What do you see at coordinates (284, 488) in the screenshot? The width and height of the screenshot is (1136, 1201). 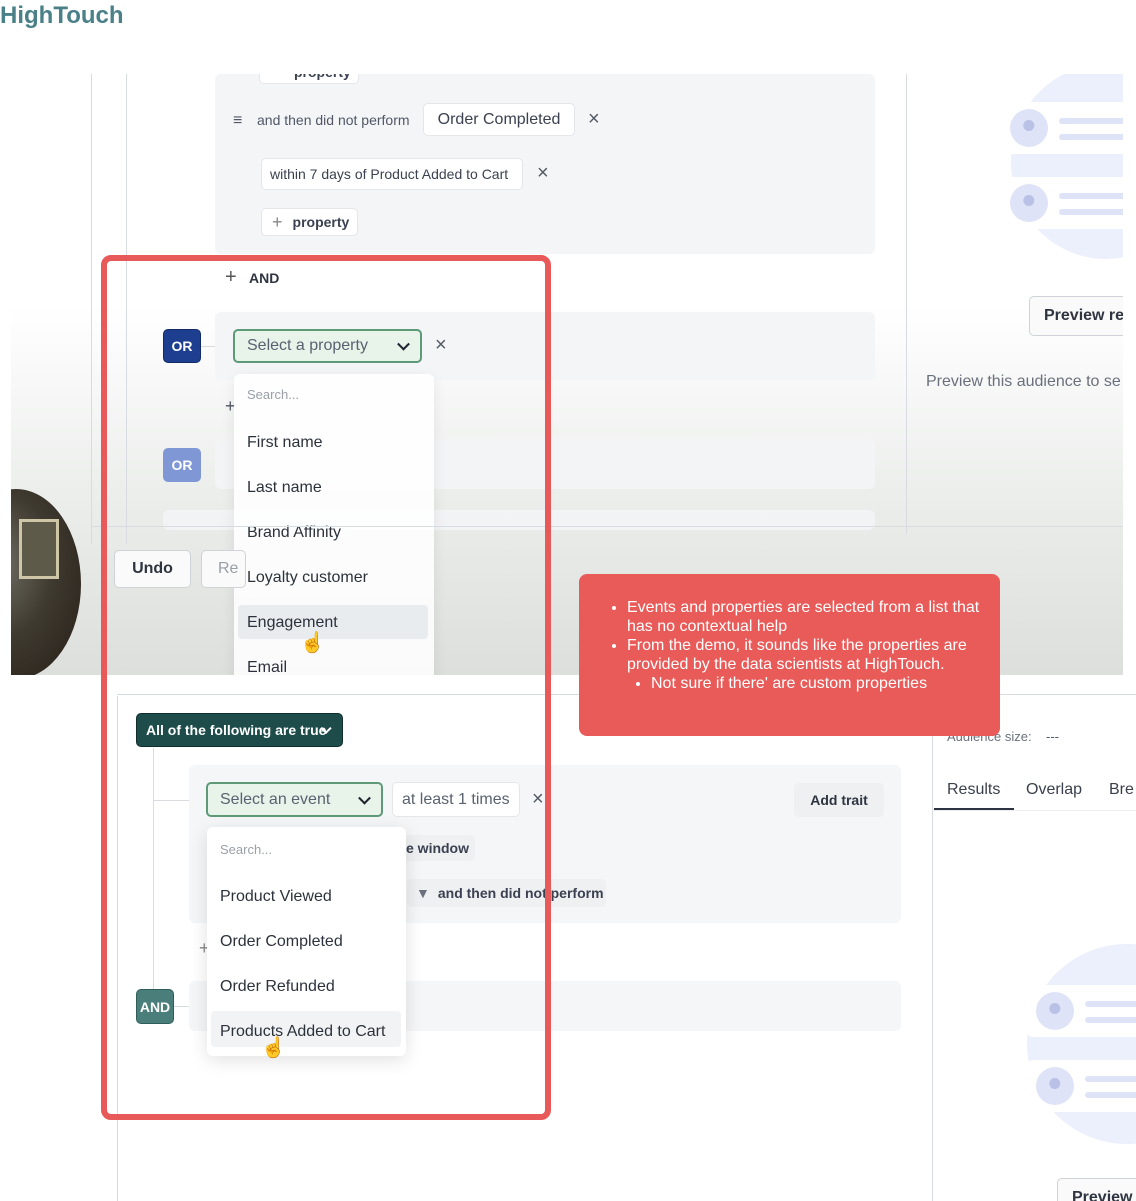 I see `property-option: Last name` at bounding box center [284, 488].